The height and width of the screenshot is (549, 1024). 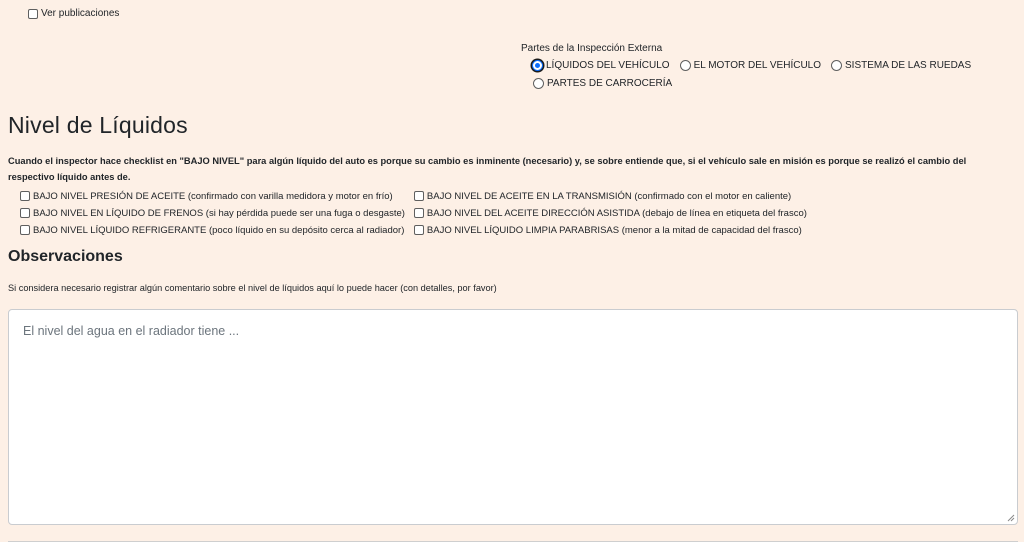 What do you see at coordinates (610, 83) in the screenshot?
I see `radio-label-carroceria: PARTES DE CARROCERÍA` at bounding box center [610, 83].